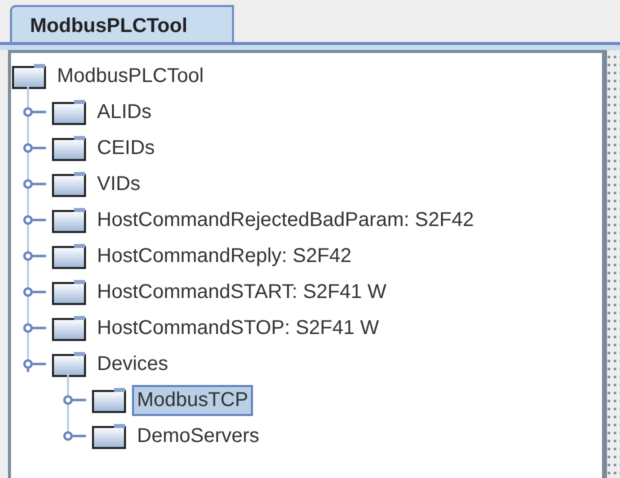 The image size is (620, 478). I want to click on tree-node-label: HostCommandReply: S2F42, so click(224, 256).